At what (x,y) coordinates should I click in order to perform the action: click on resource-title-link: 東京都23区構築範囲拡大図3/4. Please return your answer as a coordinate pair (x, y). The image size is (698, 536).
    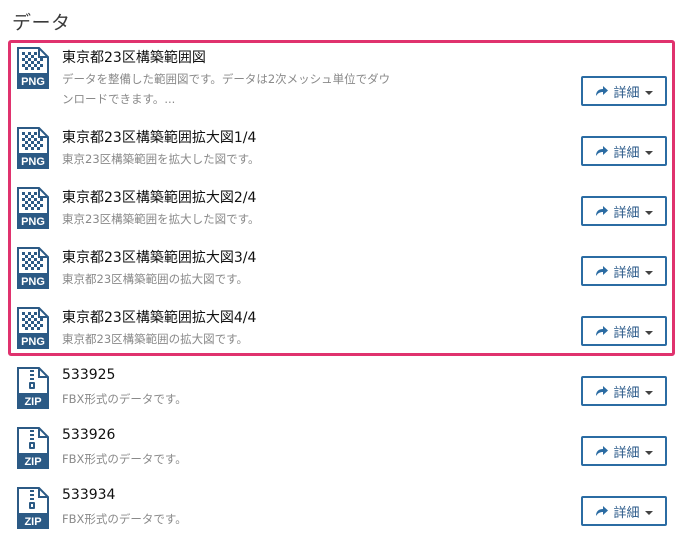
    Looking at the image, I should click on (159, 257).